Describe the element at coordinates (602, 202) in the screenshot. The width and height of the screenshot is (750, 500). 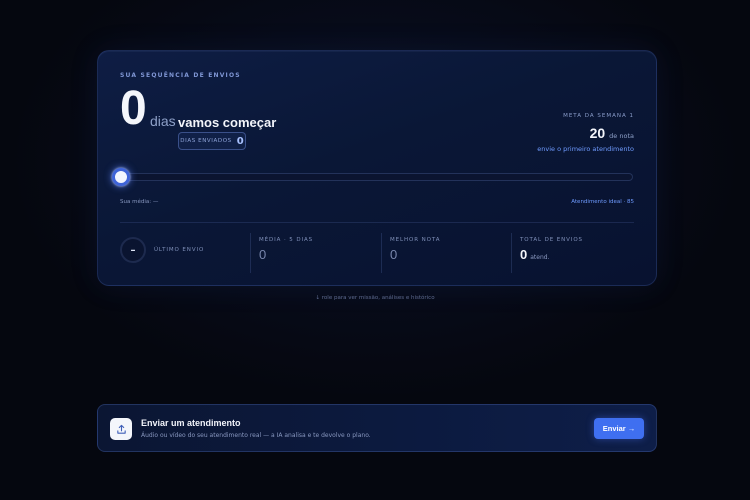
I see `ideal-score-label: Atendimento ideal · 85` at that location.